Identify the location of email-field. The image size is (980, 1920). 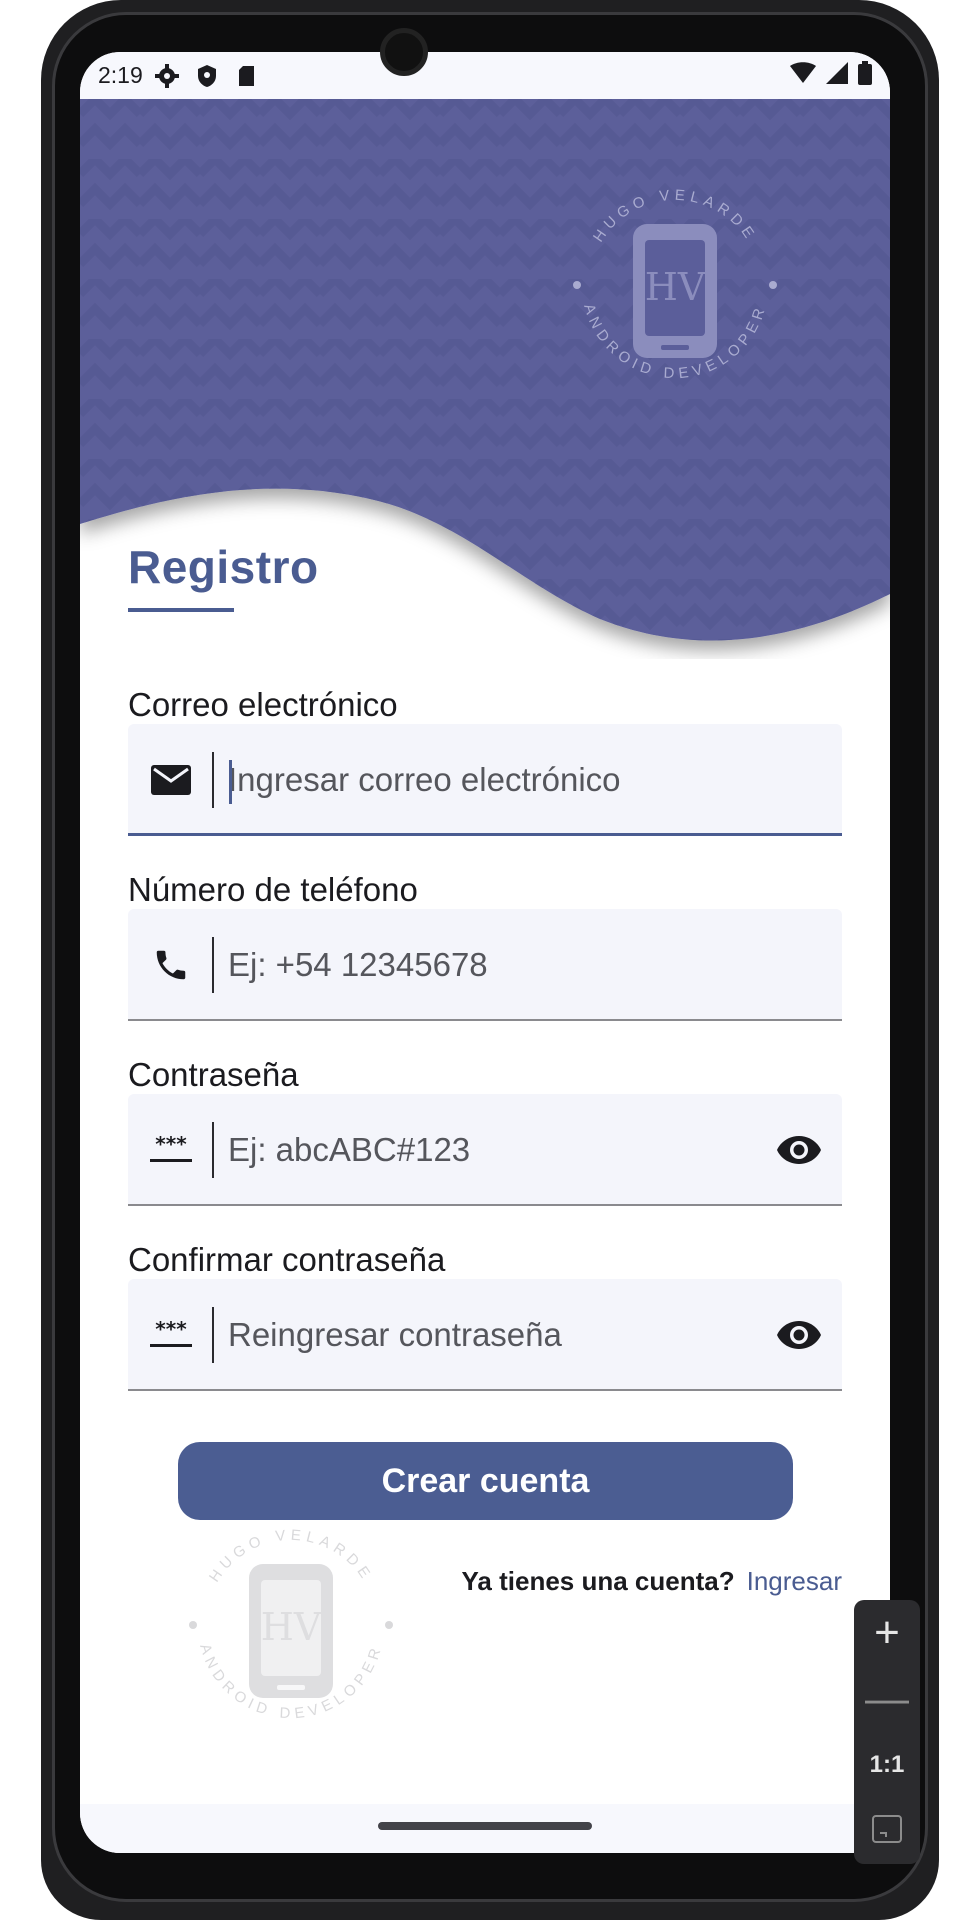
(485, 780).